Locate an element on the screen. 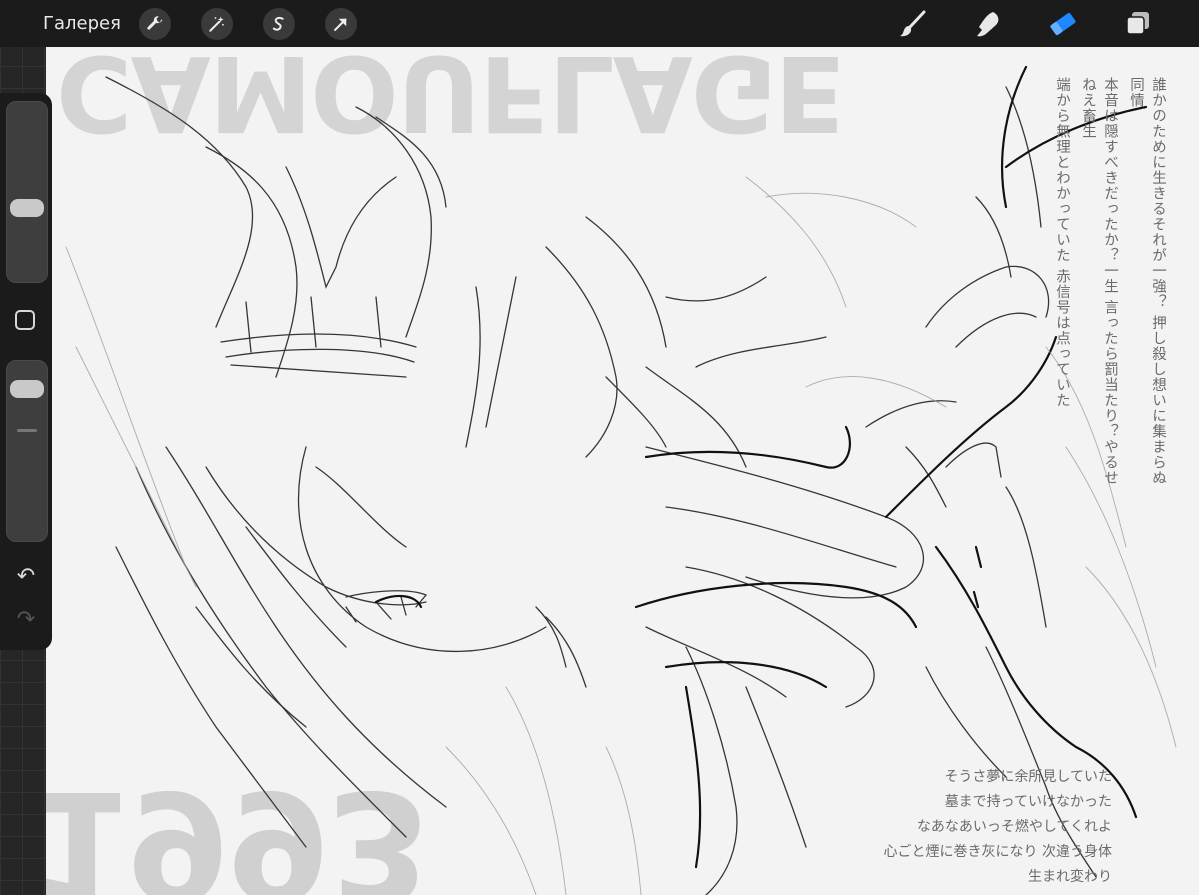 The height and width of the screenshot is (895, 1199). eraser-icon is located at coordinates (1063, 24).